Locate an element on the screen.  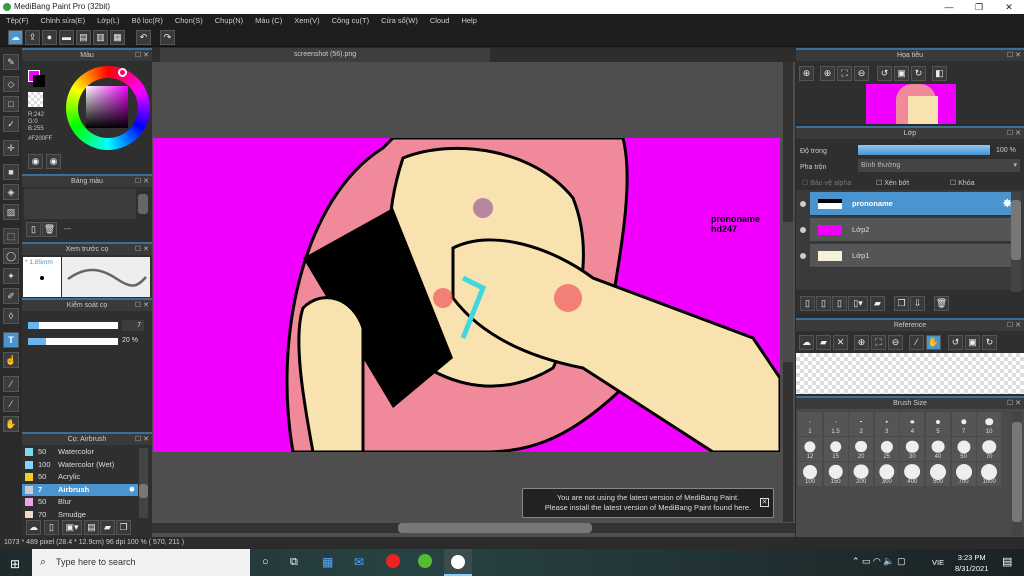
bucket-tool-icon: ◈ is located at coordinates (11, 192).